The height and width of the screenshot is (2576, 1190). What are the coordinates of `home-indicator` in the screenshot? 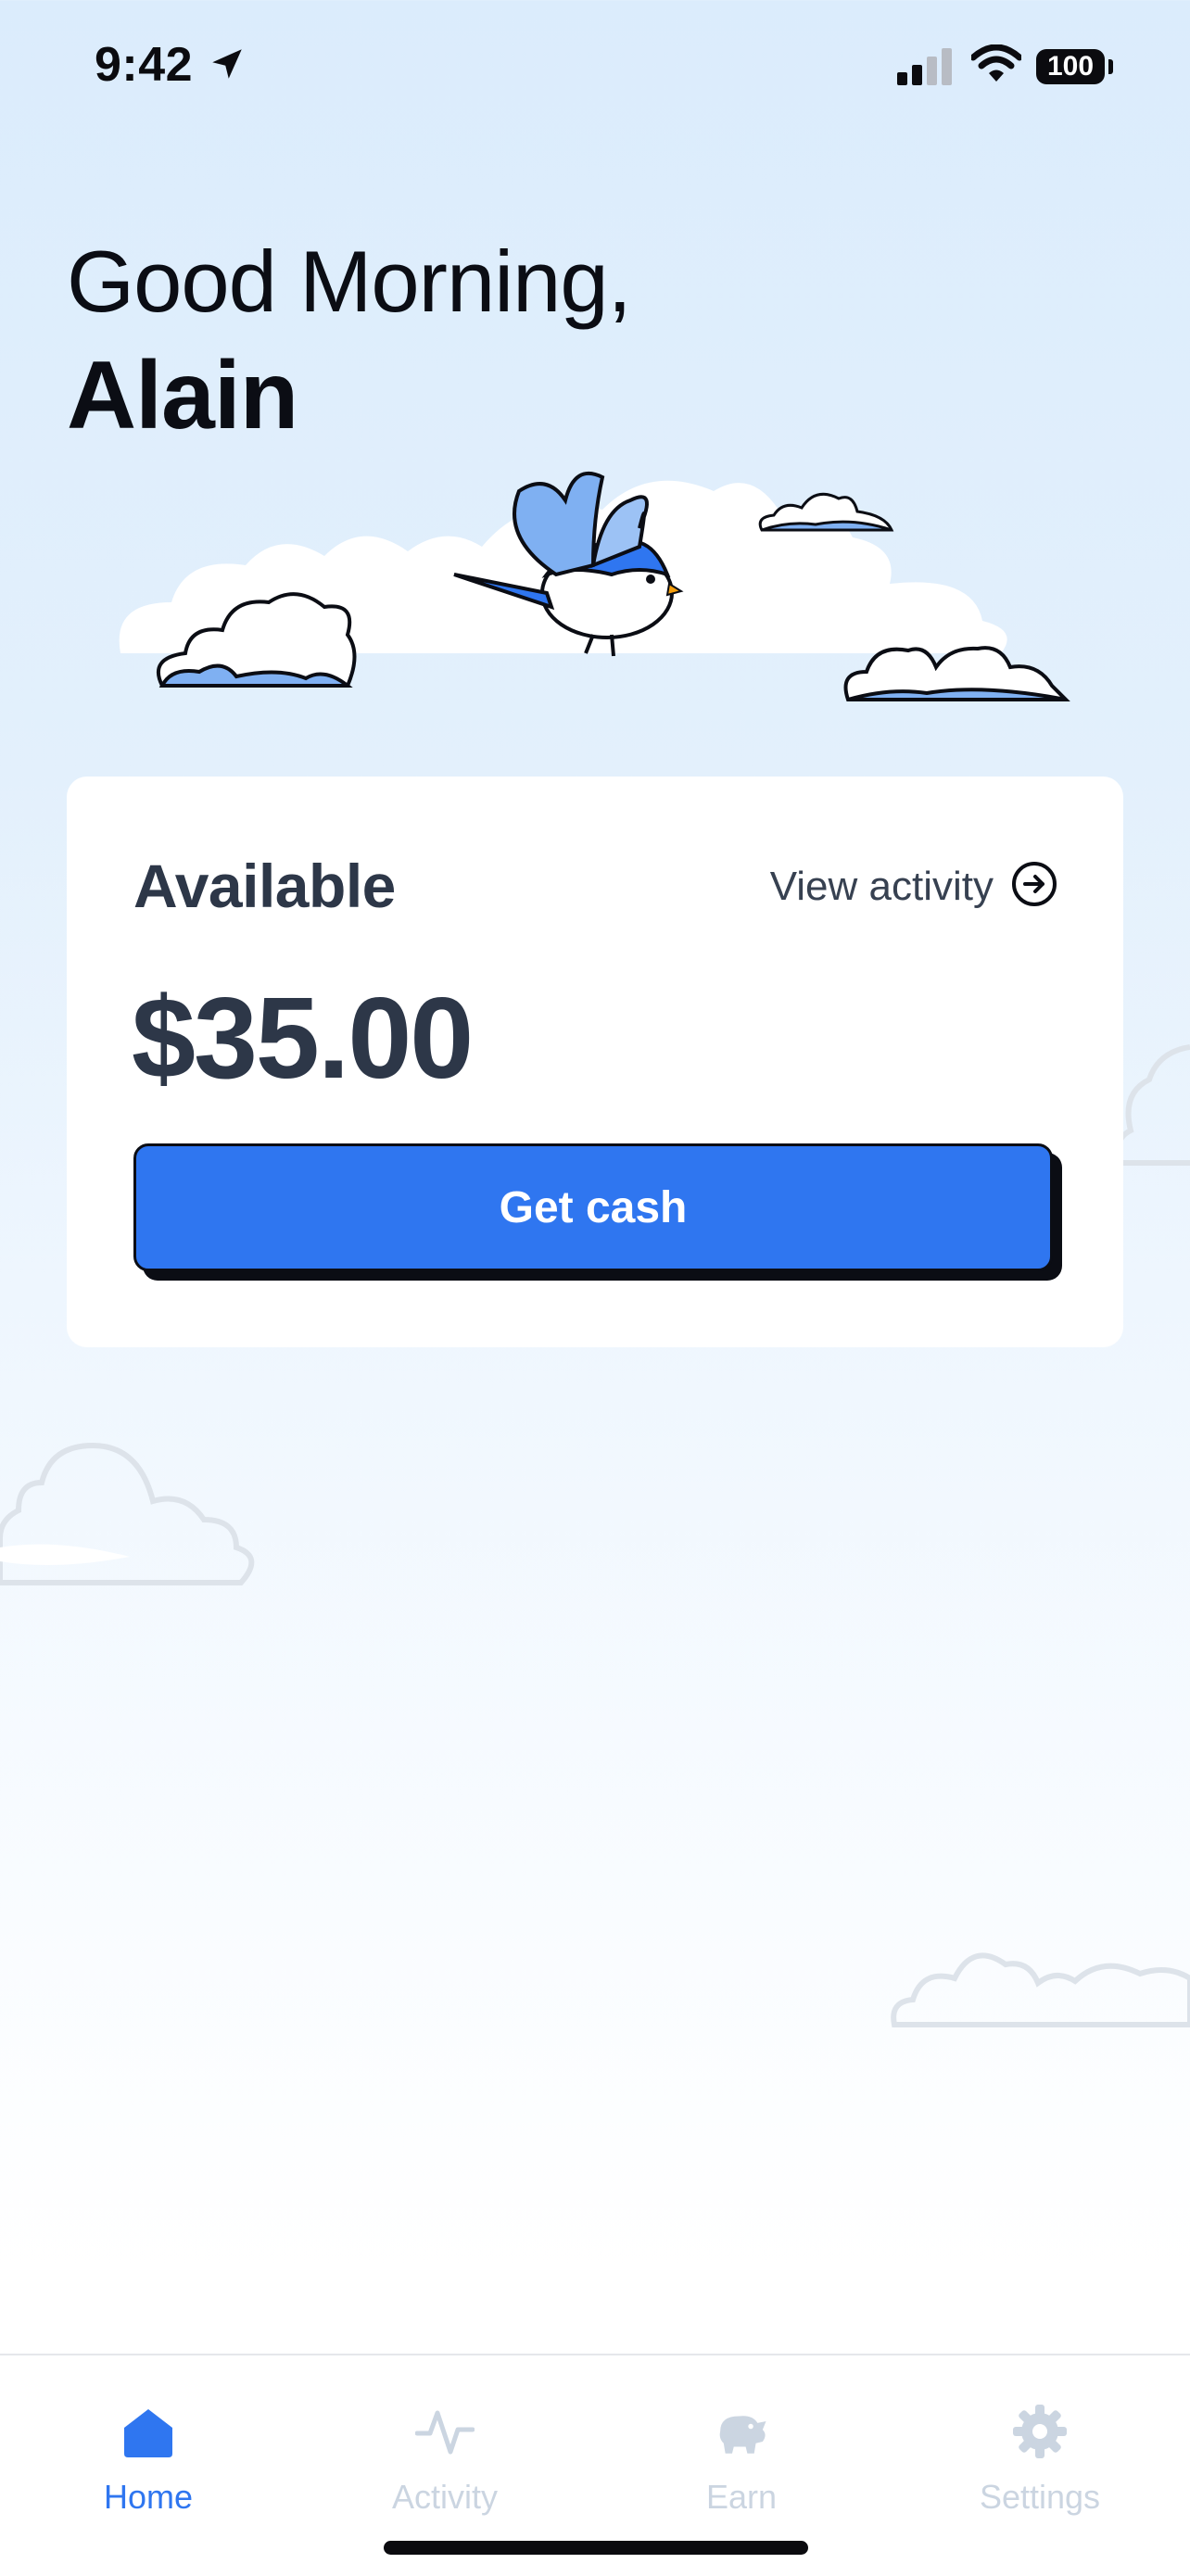 It's located at (596, 2548).